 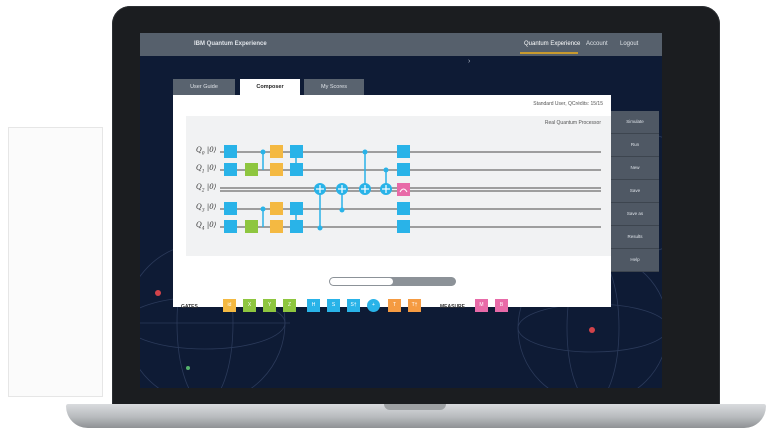 I want to click on gates-label: GATES, so click(x=189, y=307).